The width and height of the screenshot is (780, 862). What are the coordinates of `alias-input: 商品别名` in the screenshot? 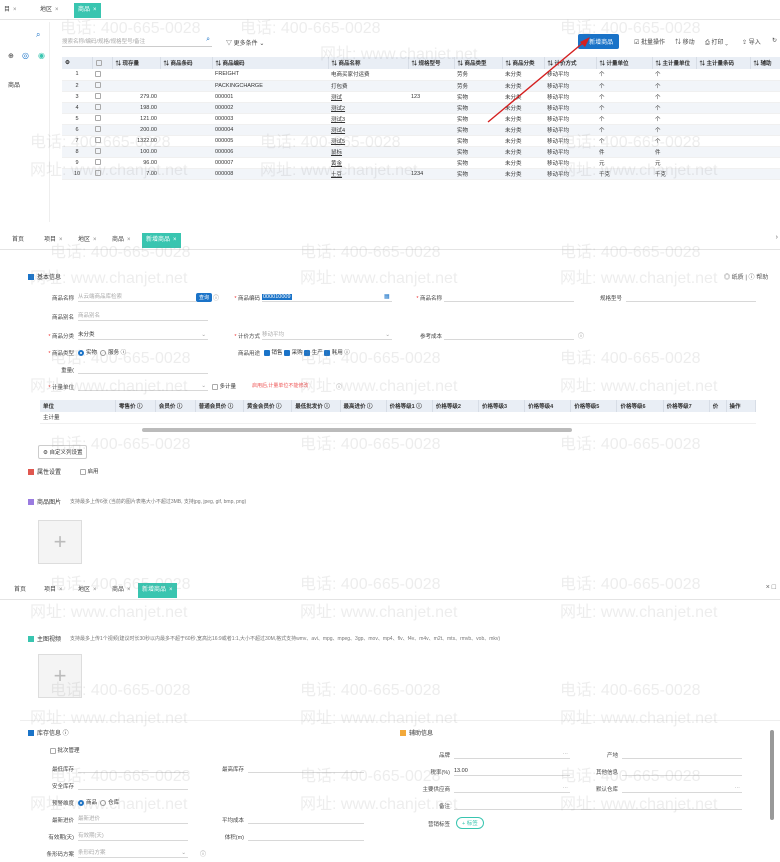 It's located at (143, 316).